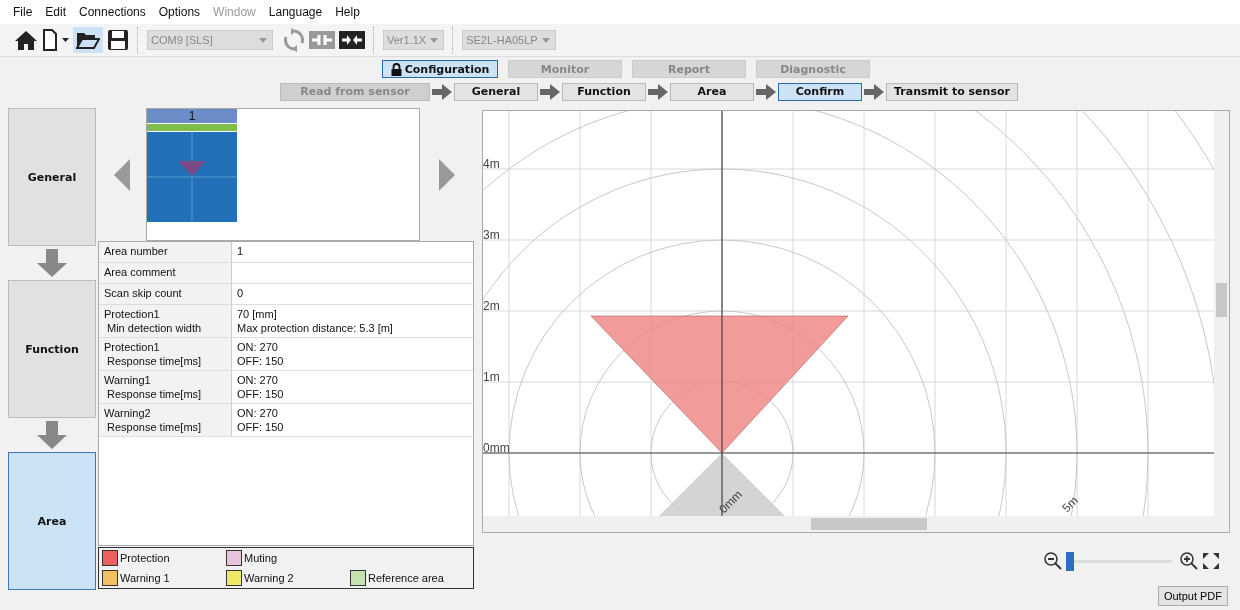  What do you see at coordinates (52, 521) in the screenshot?
I see `sidebar-step-button: Area` at bounding box center [52, 521].